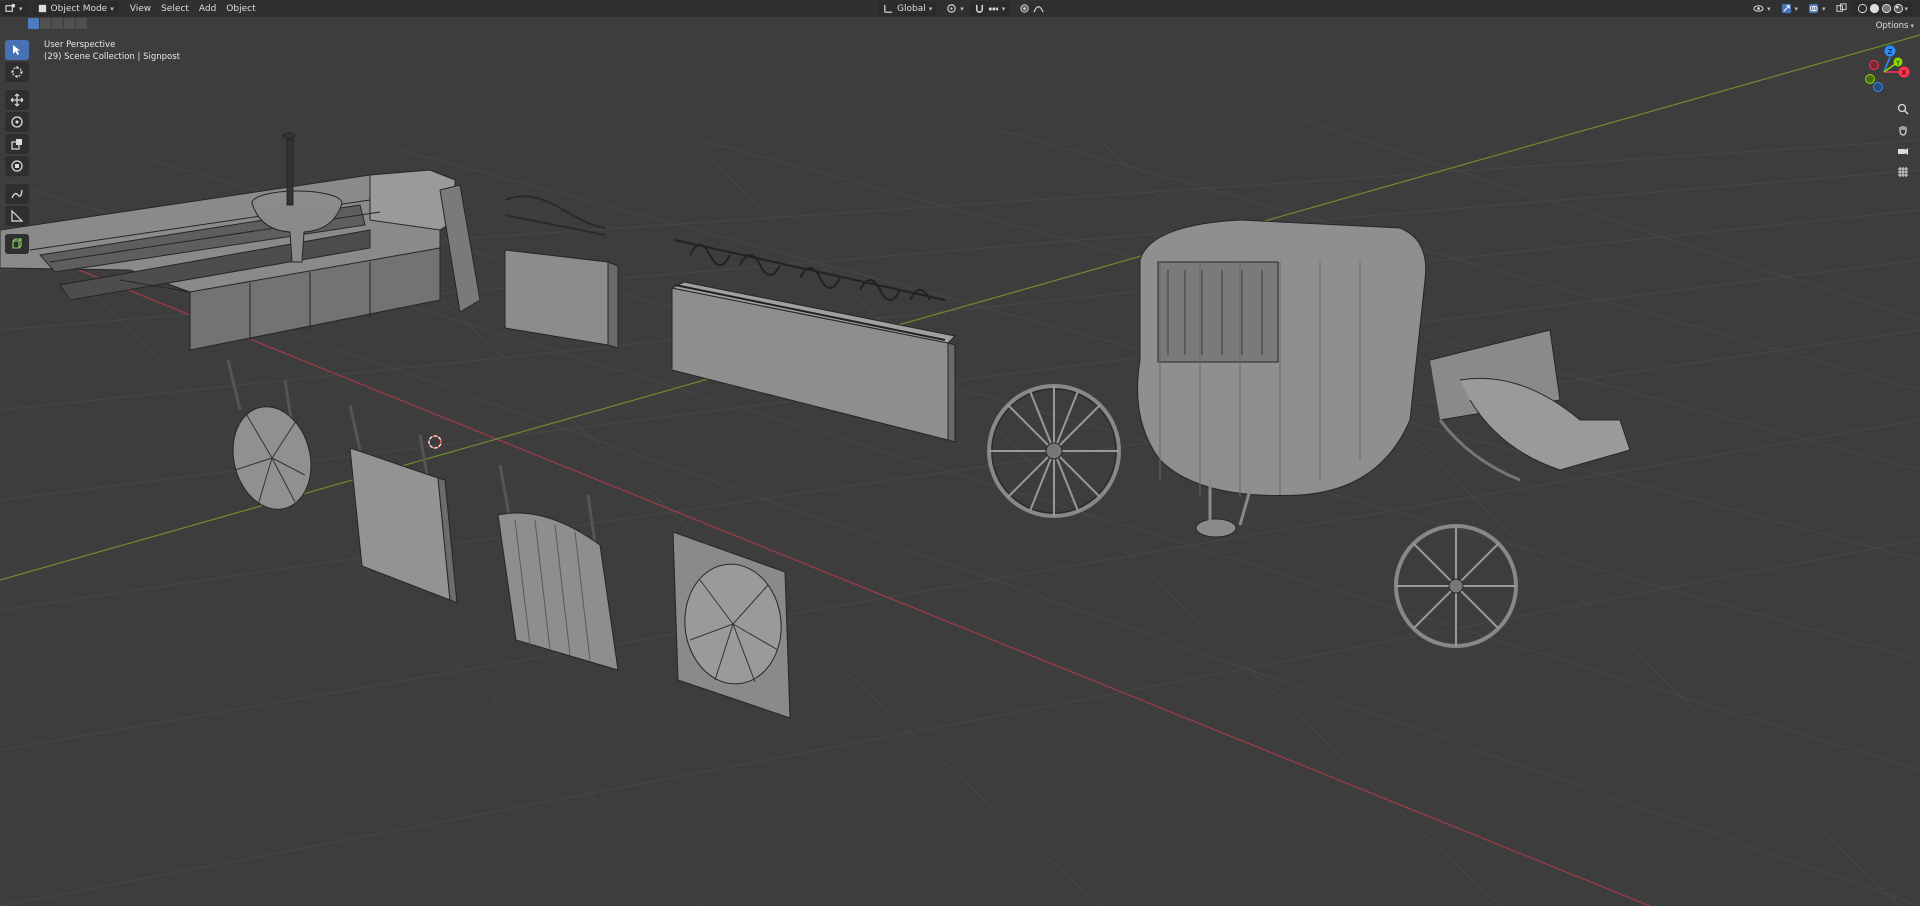 This screenshot has height=906, width=1920. I want to click on rotate-icon, so click(17, 122).